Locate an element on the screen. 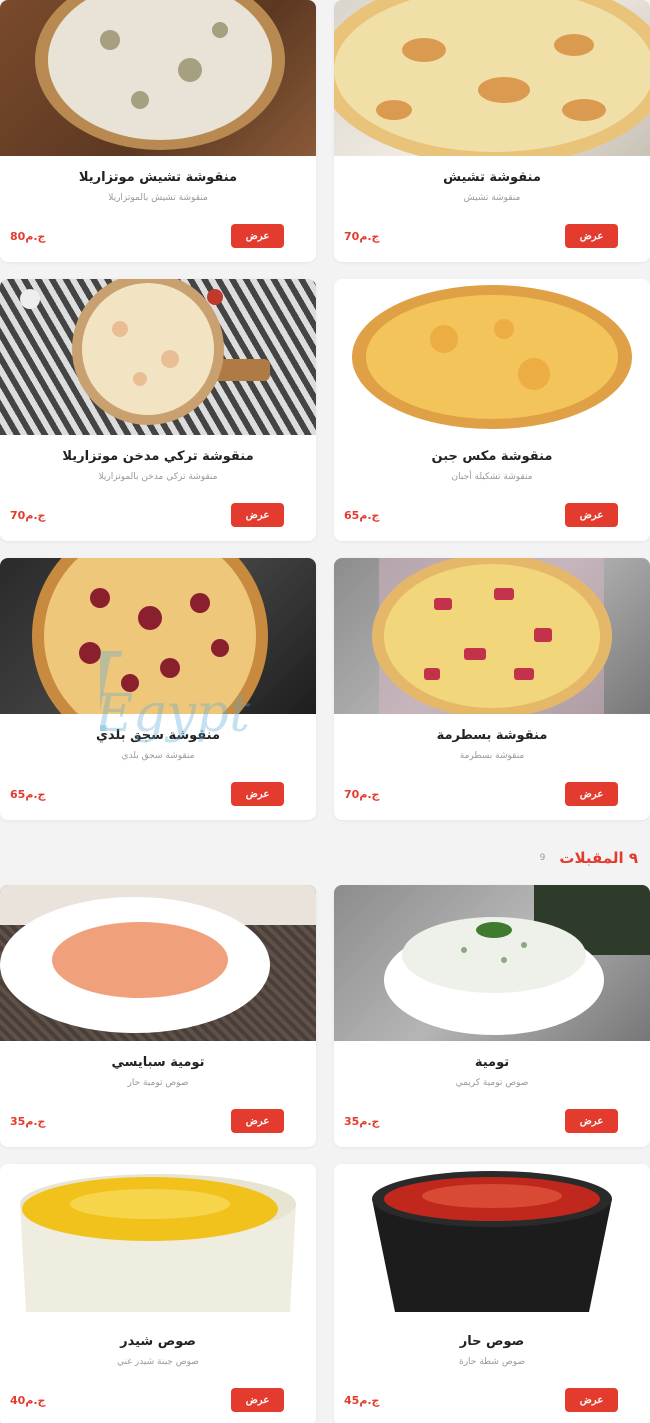  menu-card: منقوشة تشيش منقوشة تشيش عرض 70ج.م is located at coordinates (492, 131).